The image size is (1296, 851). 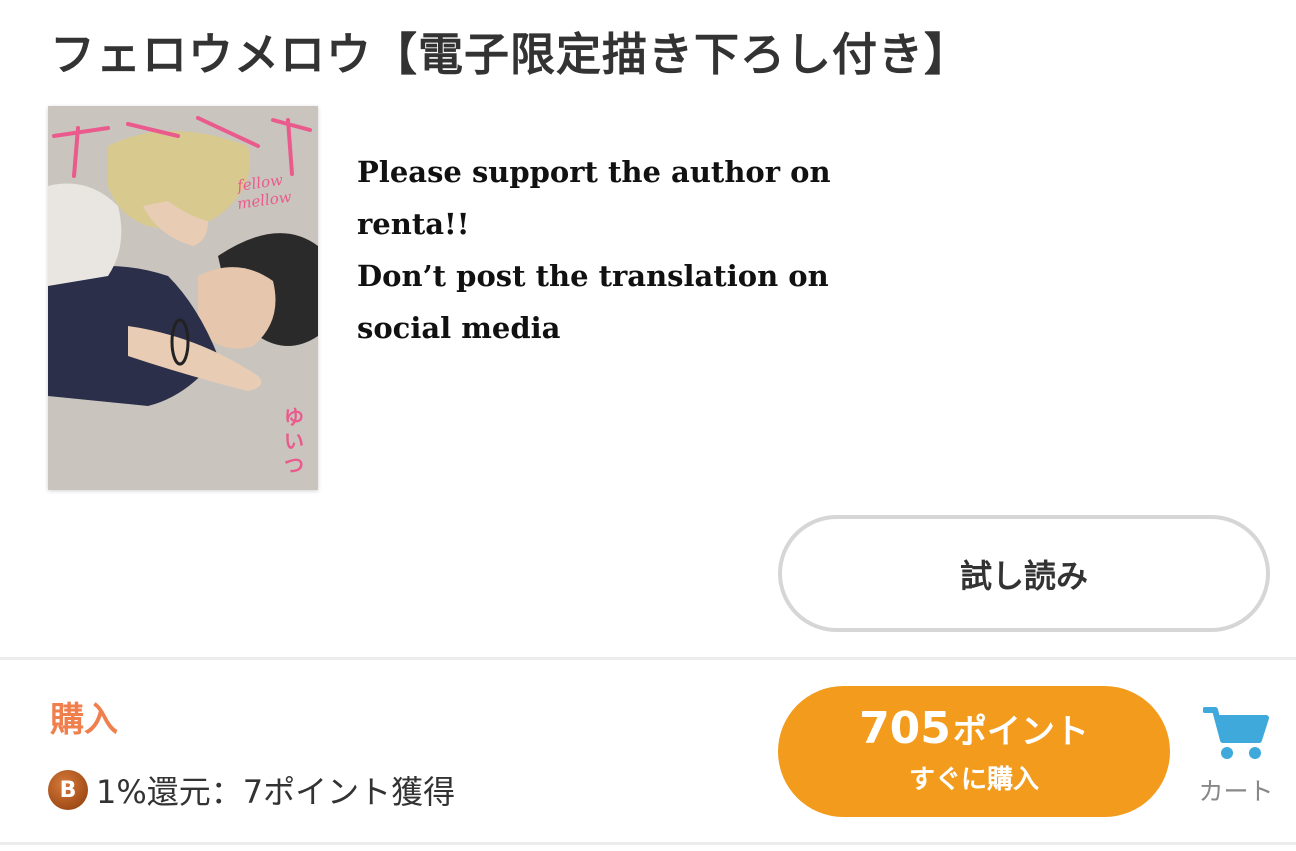 I want to click on notice-line: Don’t post the translation on, so click(x=593, y=276).